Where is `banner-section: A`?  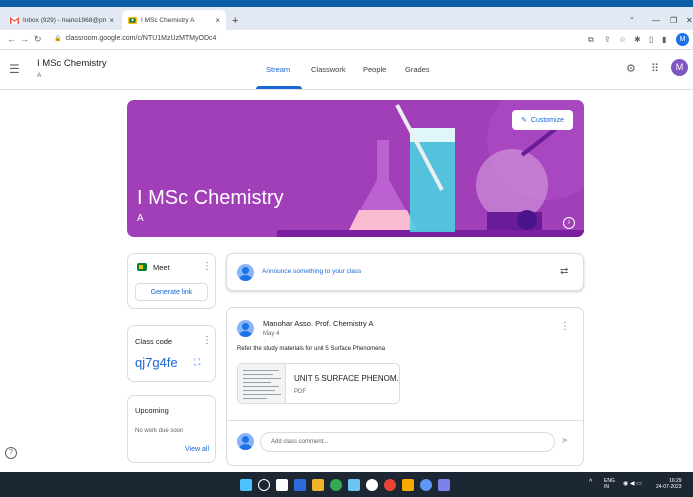 banner-section: A is located at coordinates (140, 218).